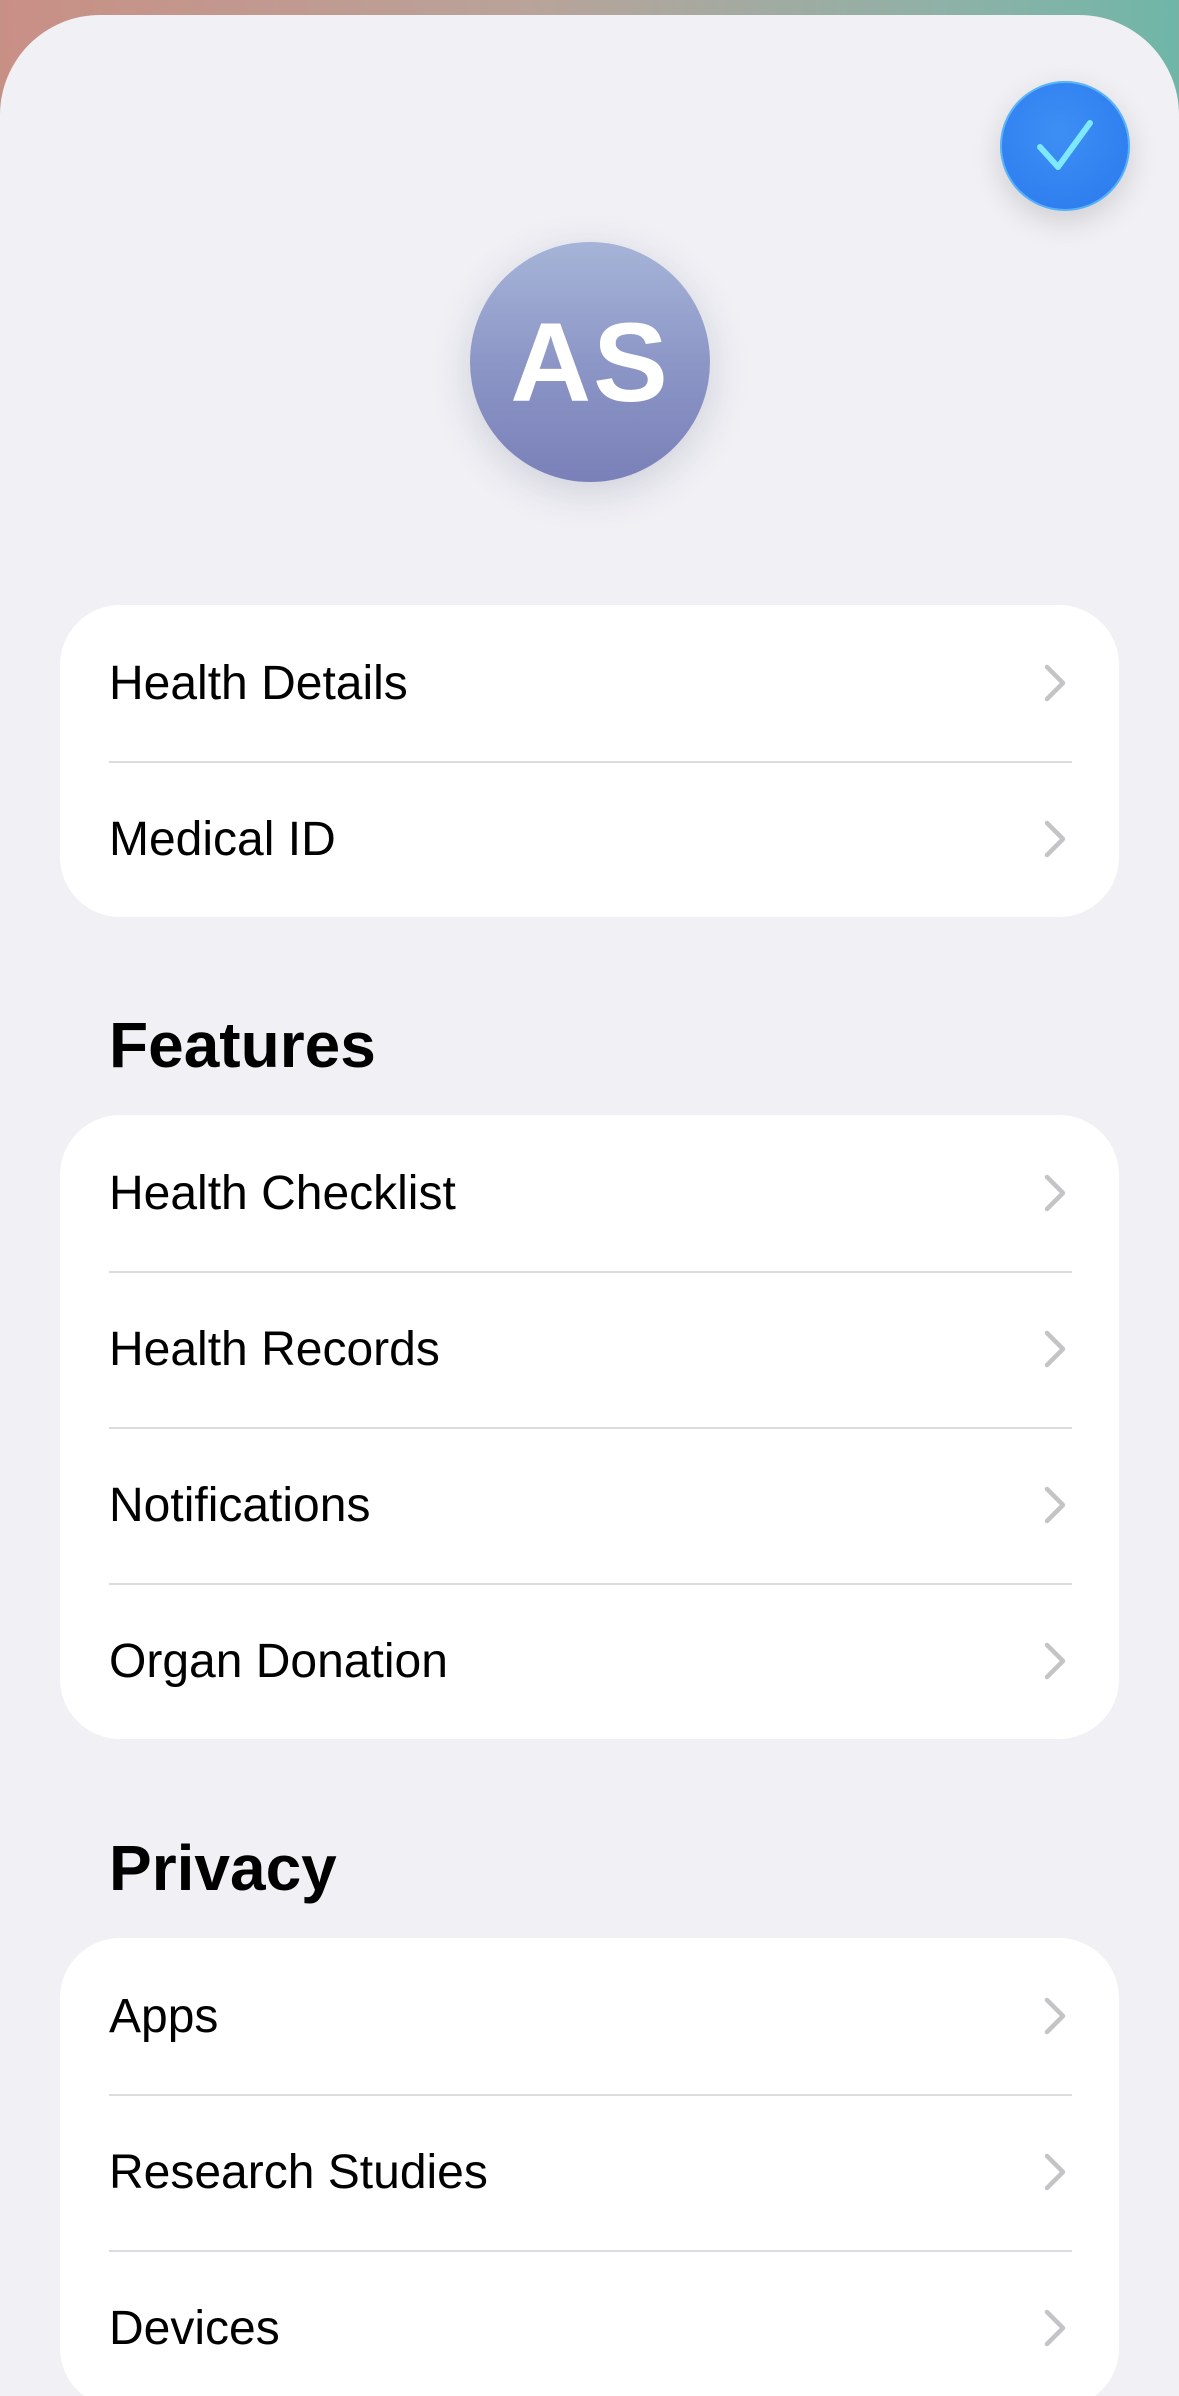 The width and height of the screenshot is (1179, 2396). What do you see at coordinates (589, 2172) in the screenshot?
I see `row-research-studies: Research Studies` at bounding box center [589, 2172].